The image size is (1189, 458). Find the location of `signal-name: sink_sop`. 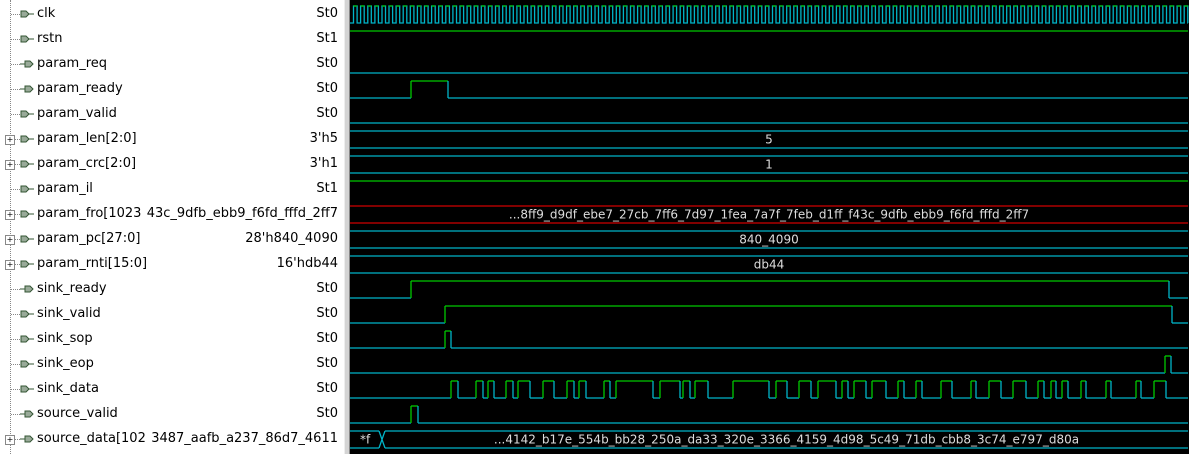

signal-name: sink_sop is located at coordinates (65, 338).